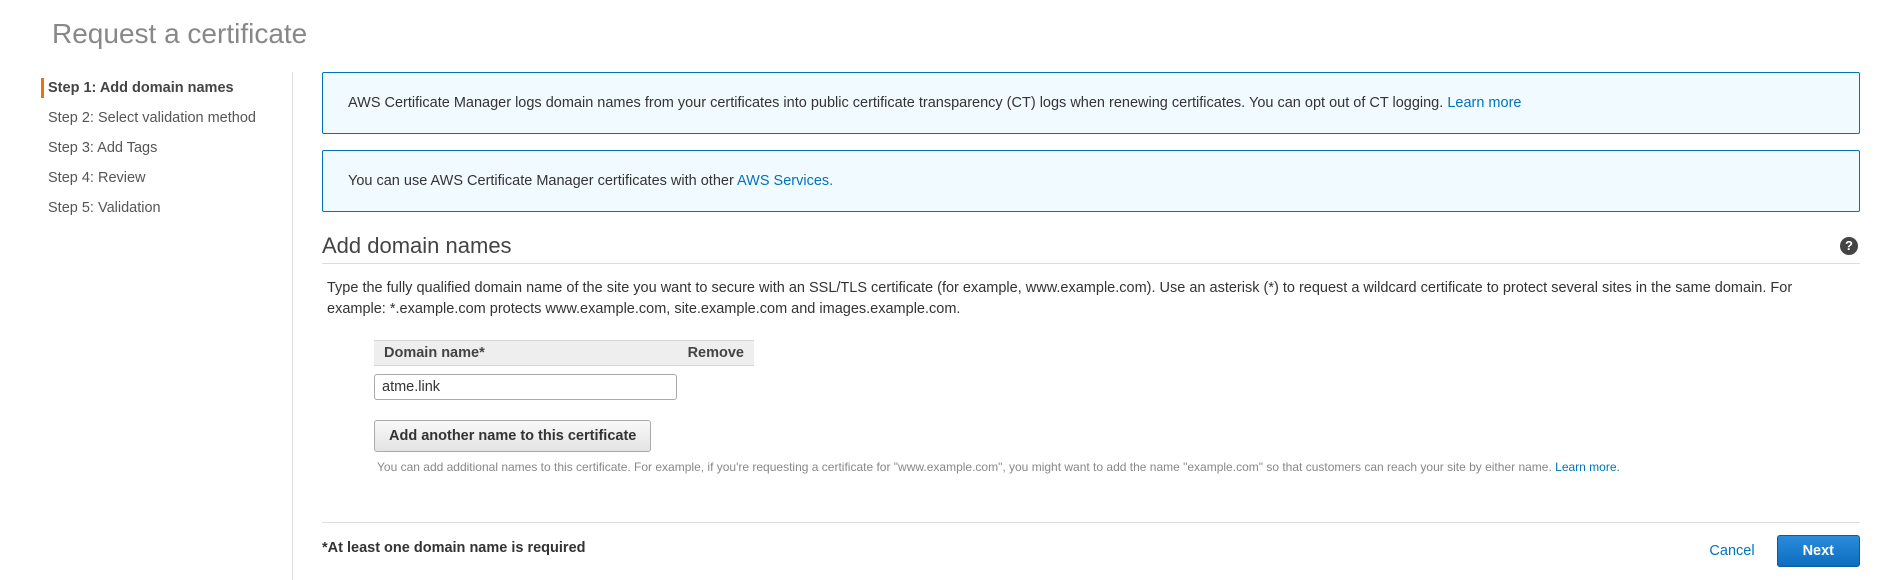  Describe the element at coordinates (564, 353) in the screenshot. I see `domain-table-header: Domain name* Remove` at that location.